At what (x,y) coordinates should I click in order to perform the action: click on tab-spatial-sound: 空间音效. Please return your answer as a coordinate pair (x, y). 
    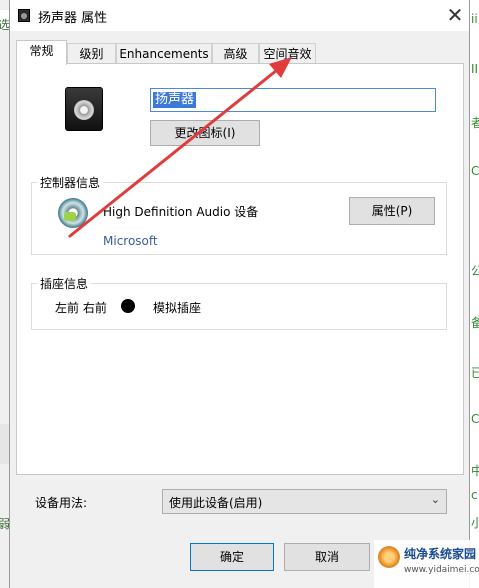
    Looking at the image, I should click on (287, 53).